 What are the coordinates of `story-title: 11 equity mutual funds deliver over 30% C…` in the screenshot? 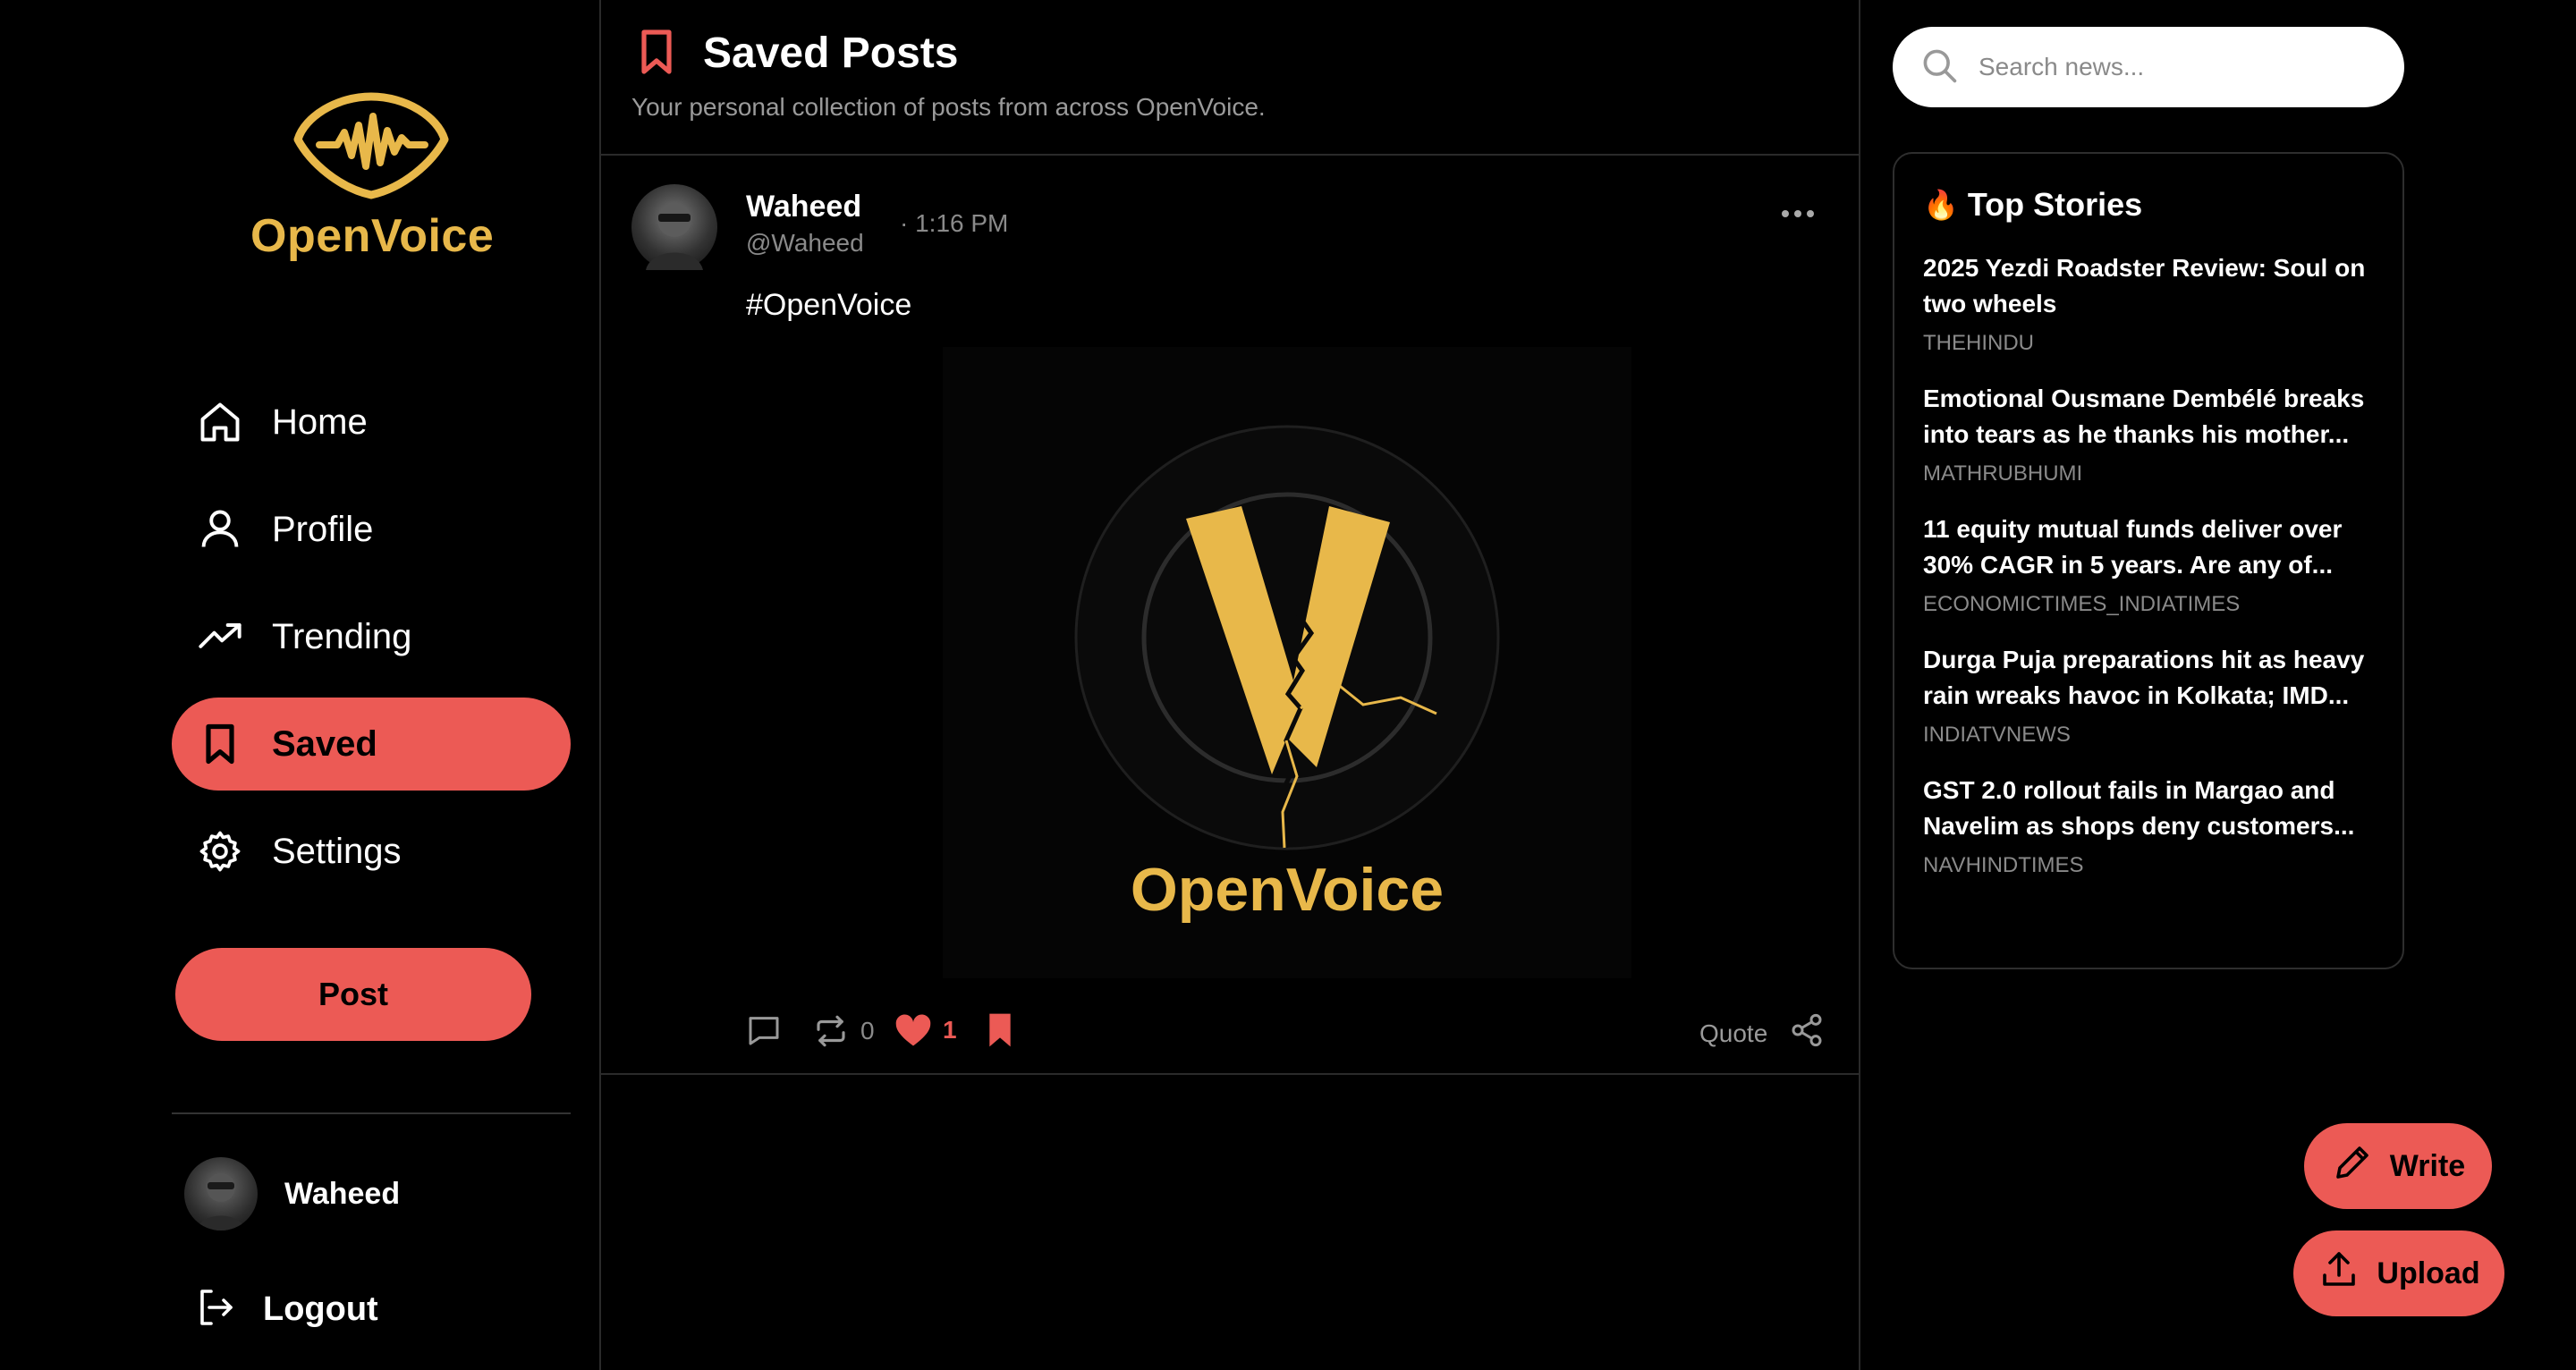 It's located at (2133, 547).